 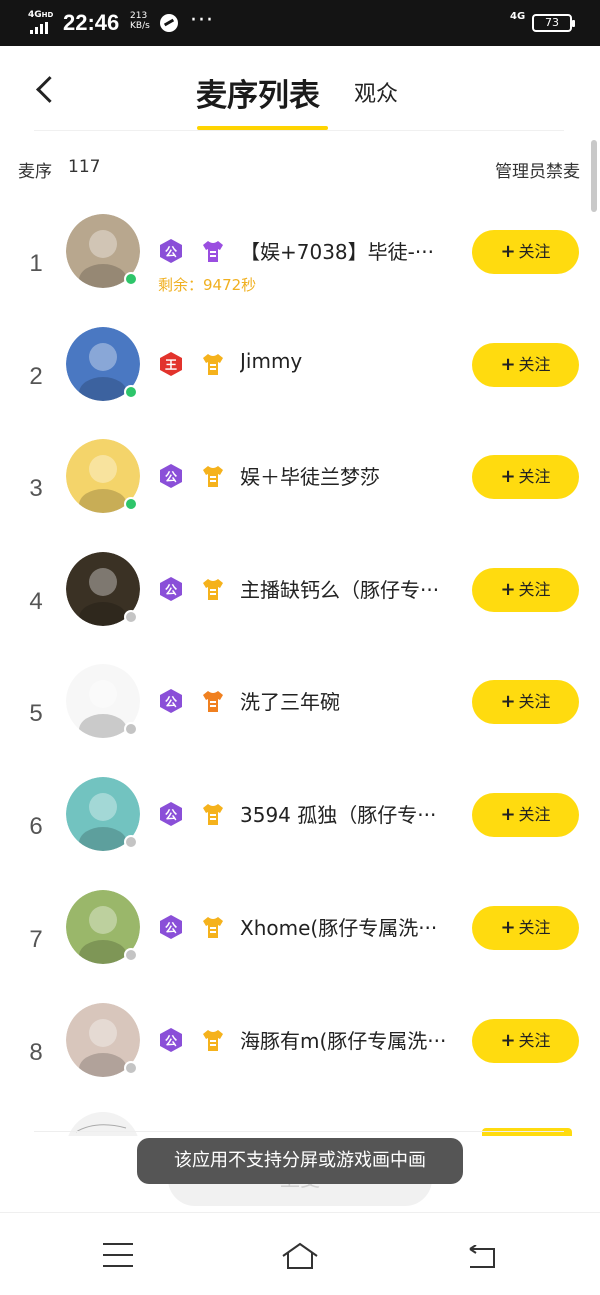 I want to click on user-name: 【娱+7038】毕徒-···, so click(x=351, y=250).